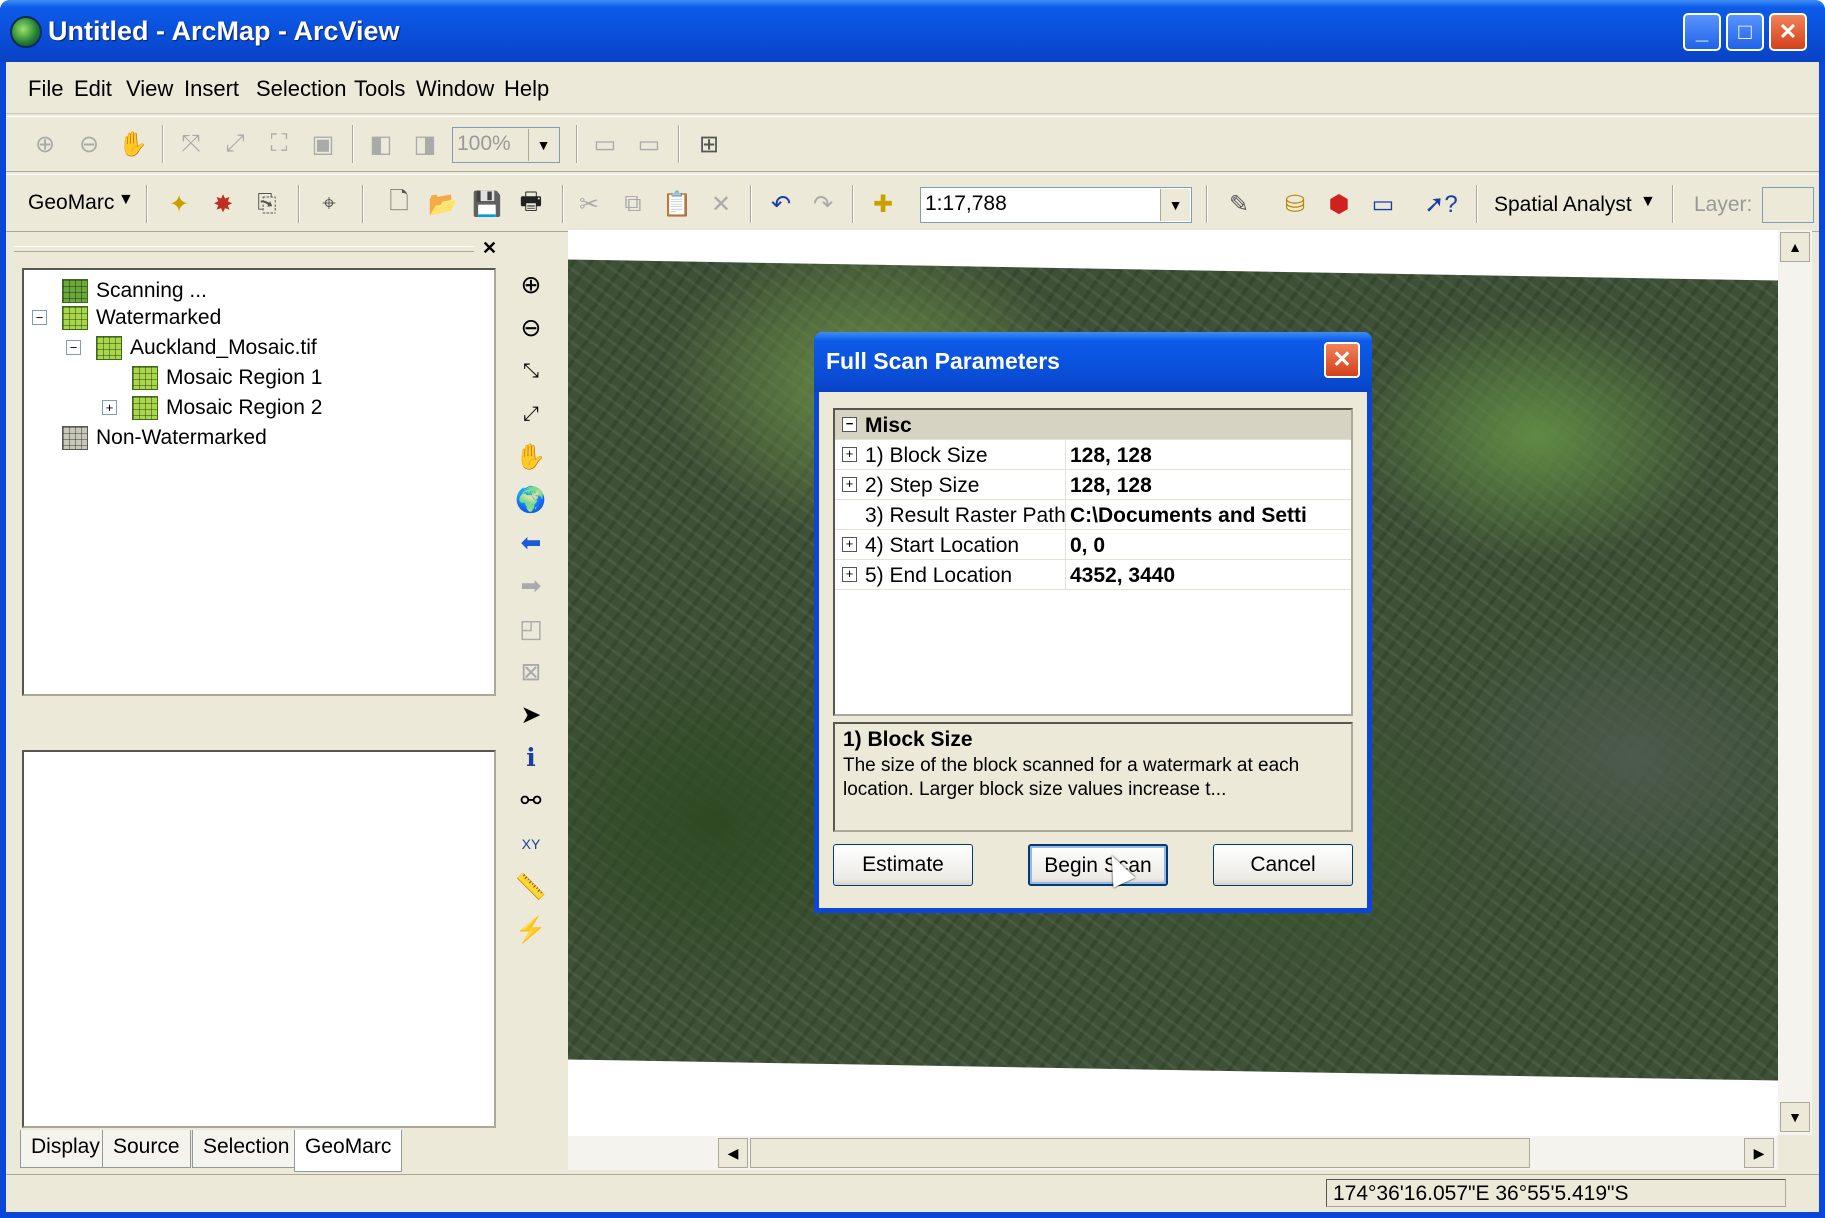 The image size is (1825, 1218). What do you see at coordinates (301, 89) in the screenshot?
I see `menu-selection: Selection` at bounding box center [301, 89].